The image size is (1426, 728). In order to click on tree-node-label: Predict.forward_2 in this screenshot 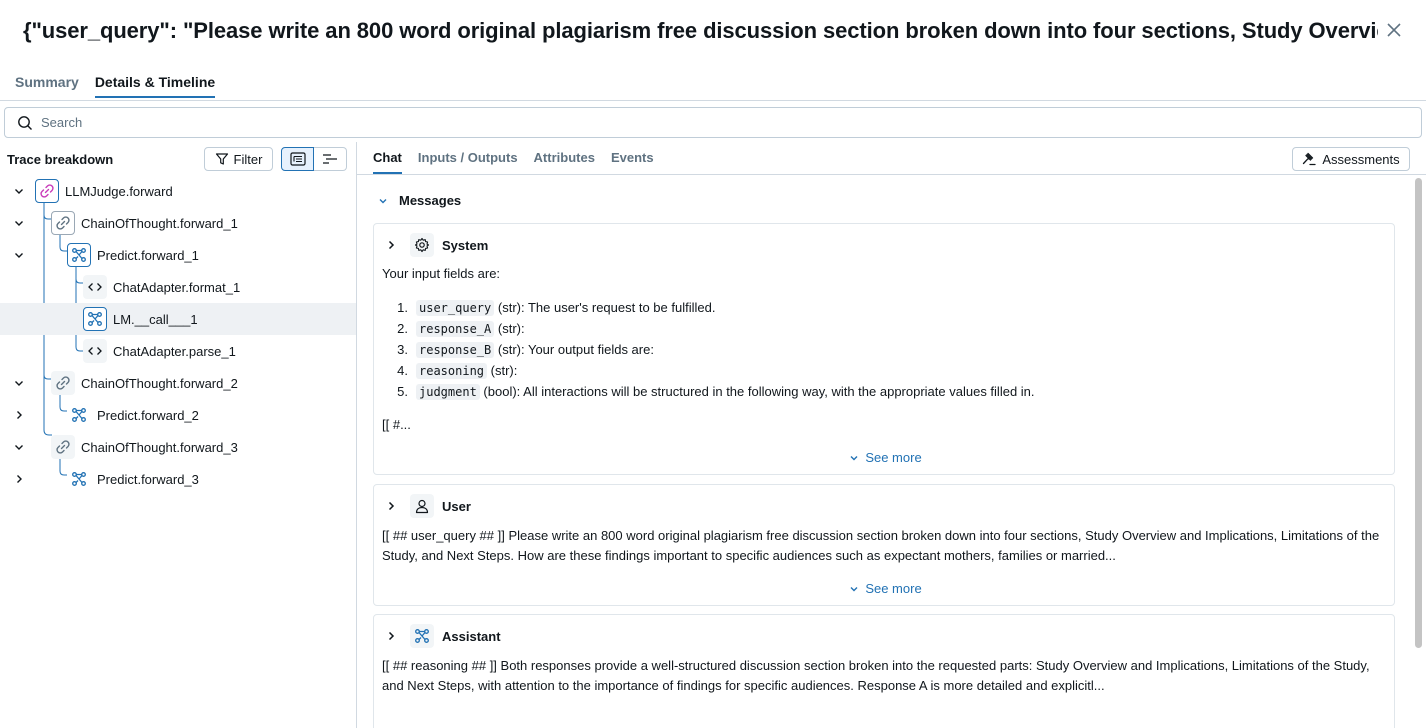, I will do `click(148, 415)`.